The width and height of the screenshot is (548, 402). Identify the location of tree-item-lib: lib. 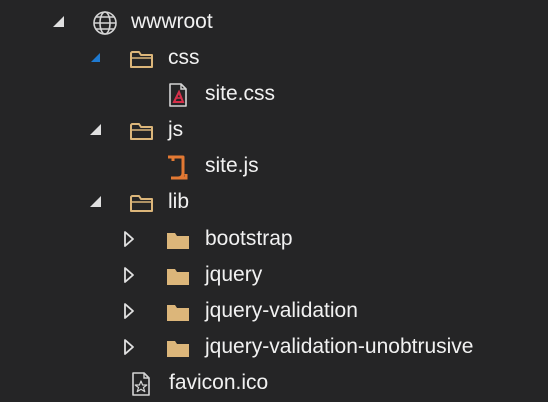
(274, 202).